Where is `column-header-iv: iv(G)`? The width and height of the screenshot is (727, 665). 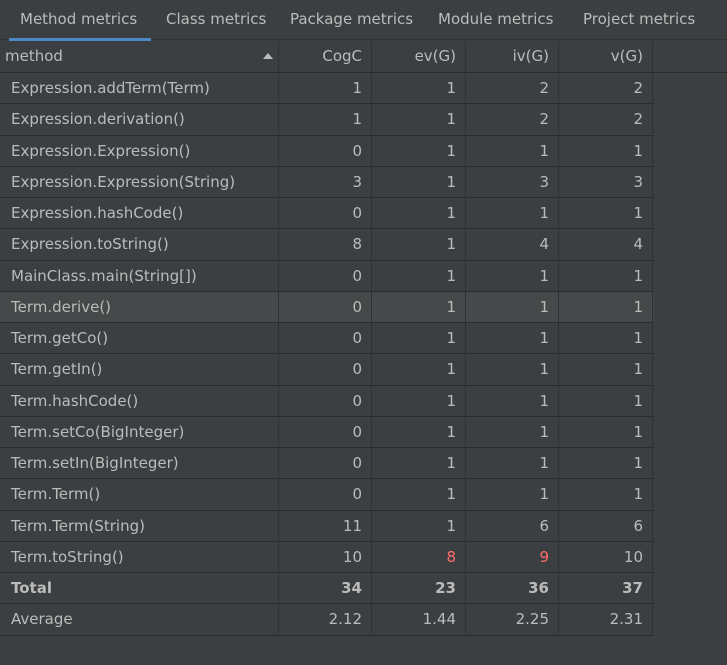 column-header-iv: iv(G) is located at coordinates (512, 56).